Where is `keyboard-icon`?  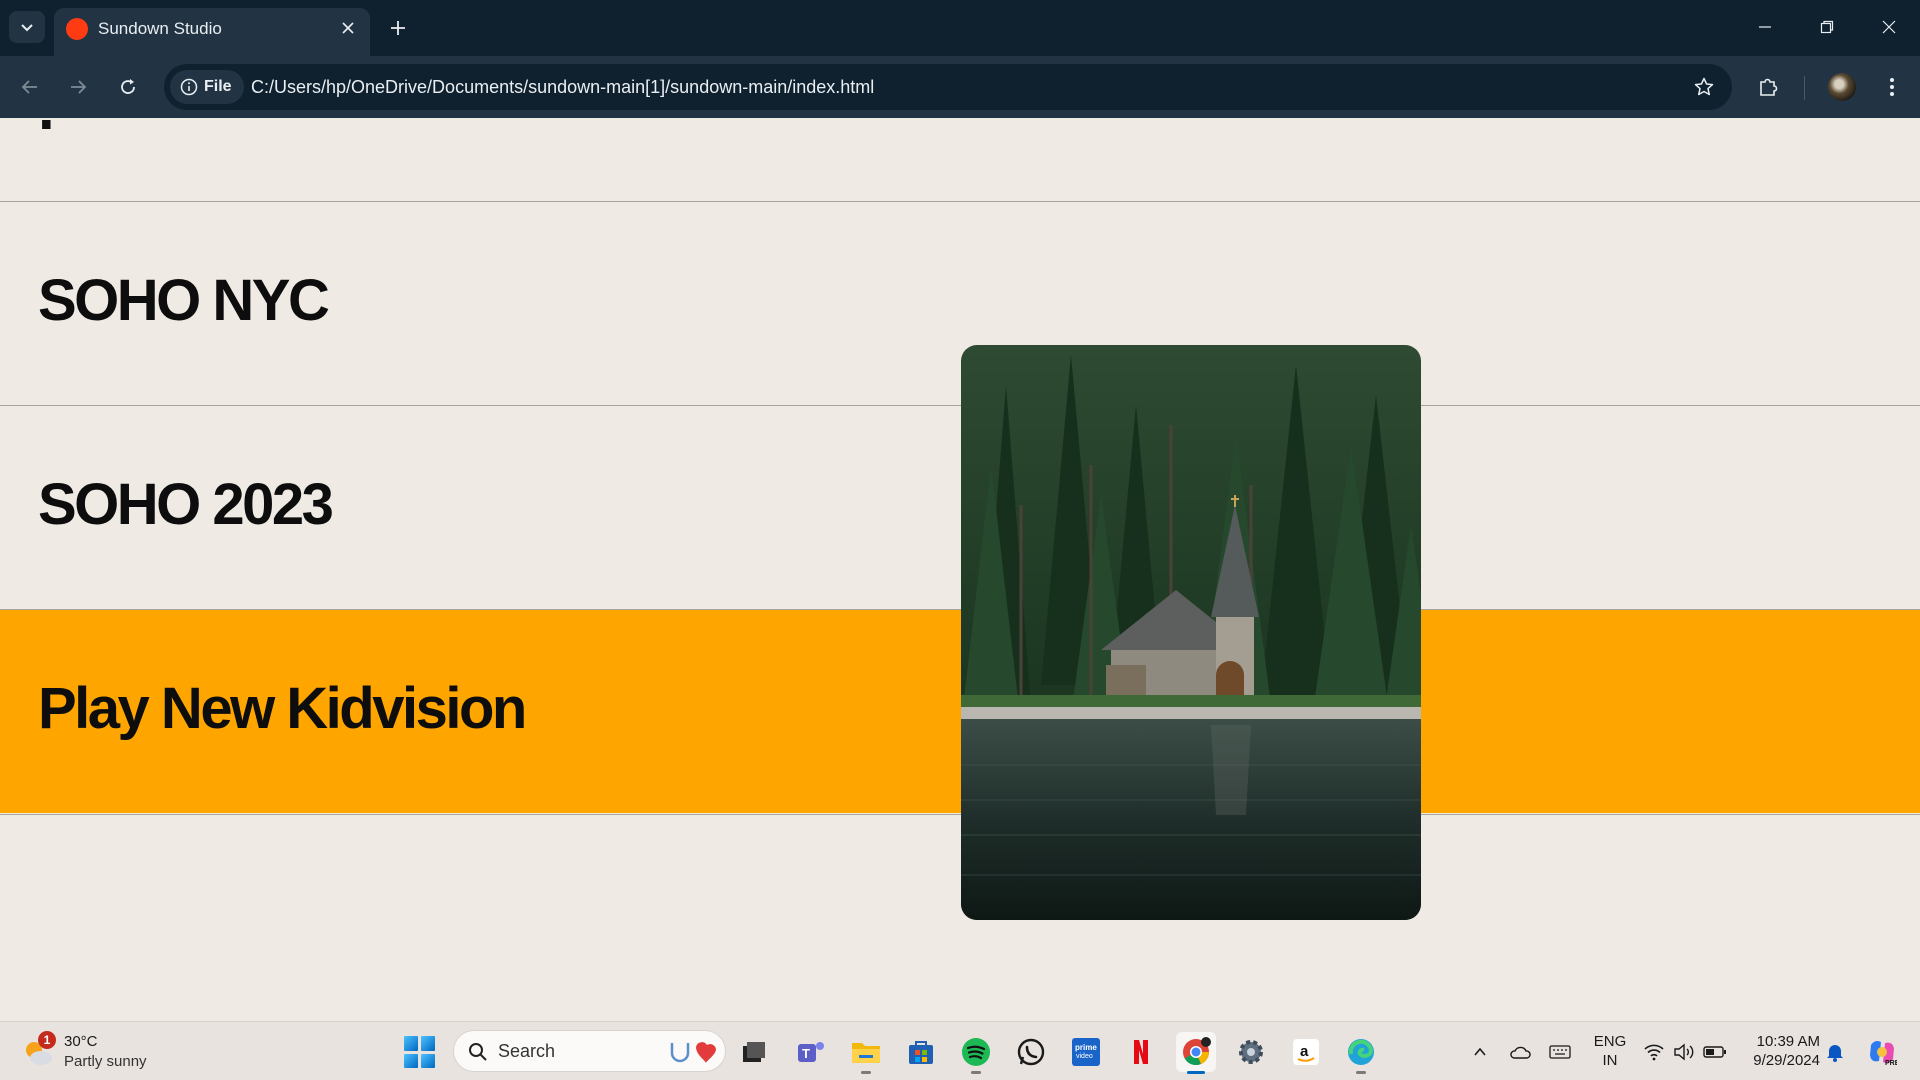
keyboard-icon is located at coordinates (1560, 1052).